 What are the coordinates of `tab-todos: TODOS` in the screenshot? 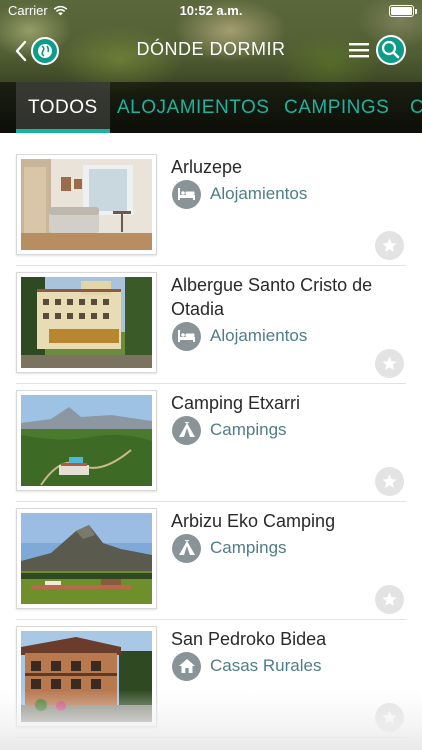 It's located at (63, 107).